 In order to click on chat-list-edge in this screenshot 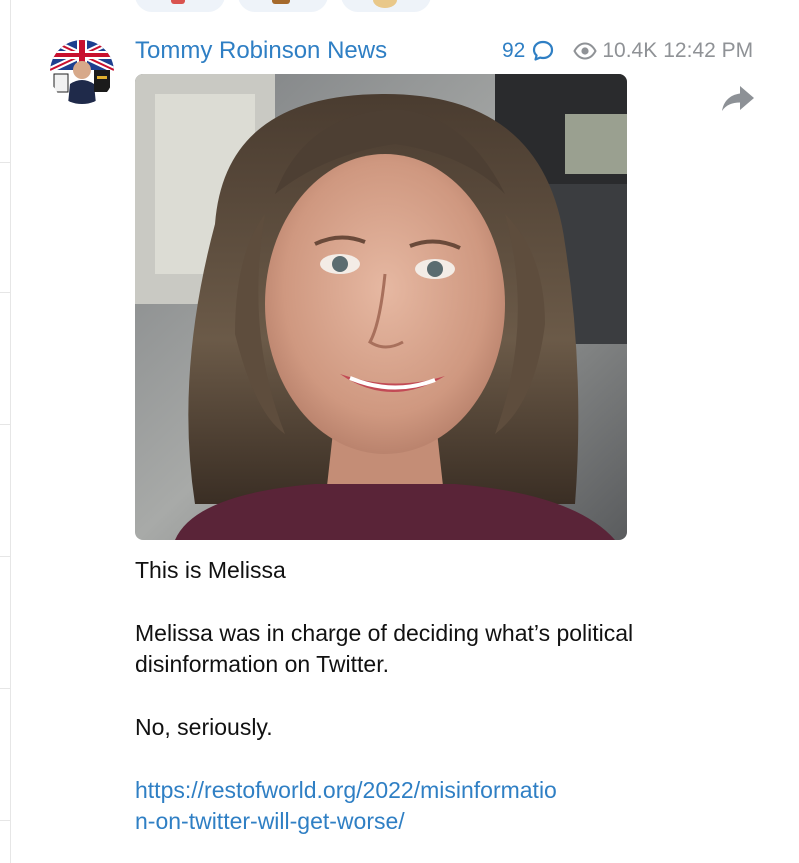, I will do `click(5, 431)`.